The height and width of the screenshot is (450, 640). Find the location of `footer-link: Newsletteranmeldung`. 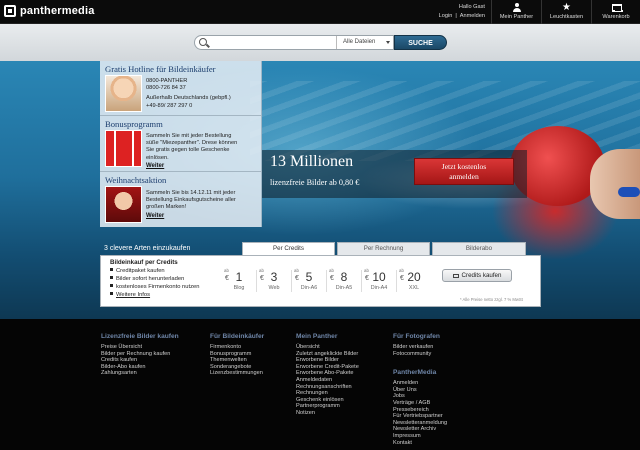

footer-link: Newsletteranmeldung is located at coordinates (420, 423).